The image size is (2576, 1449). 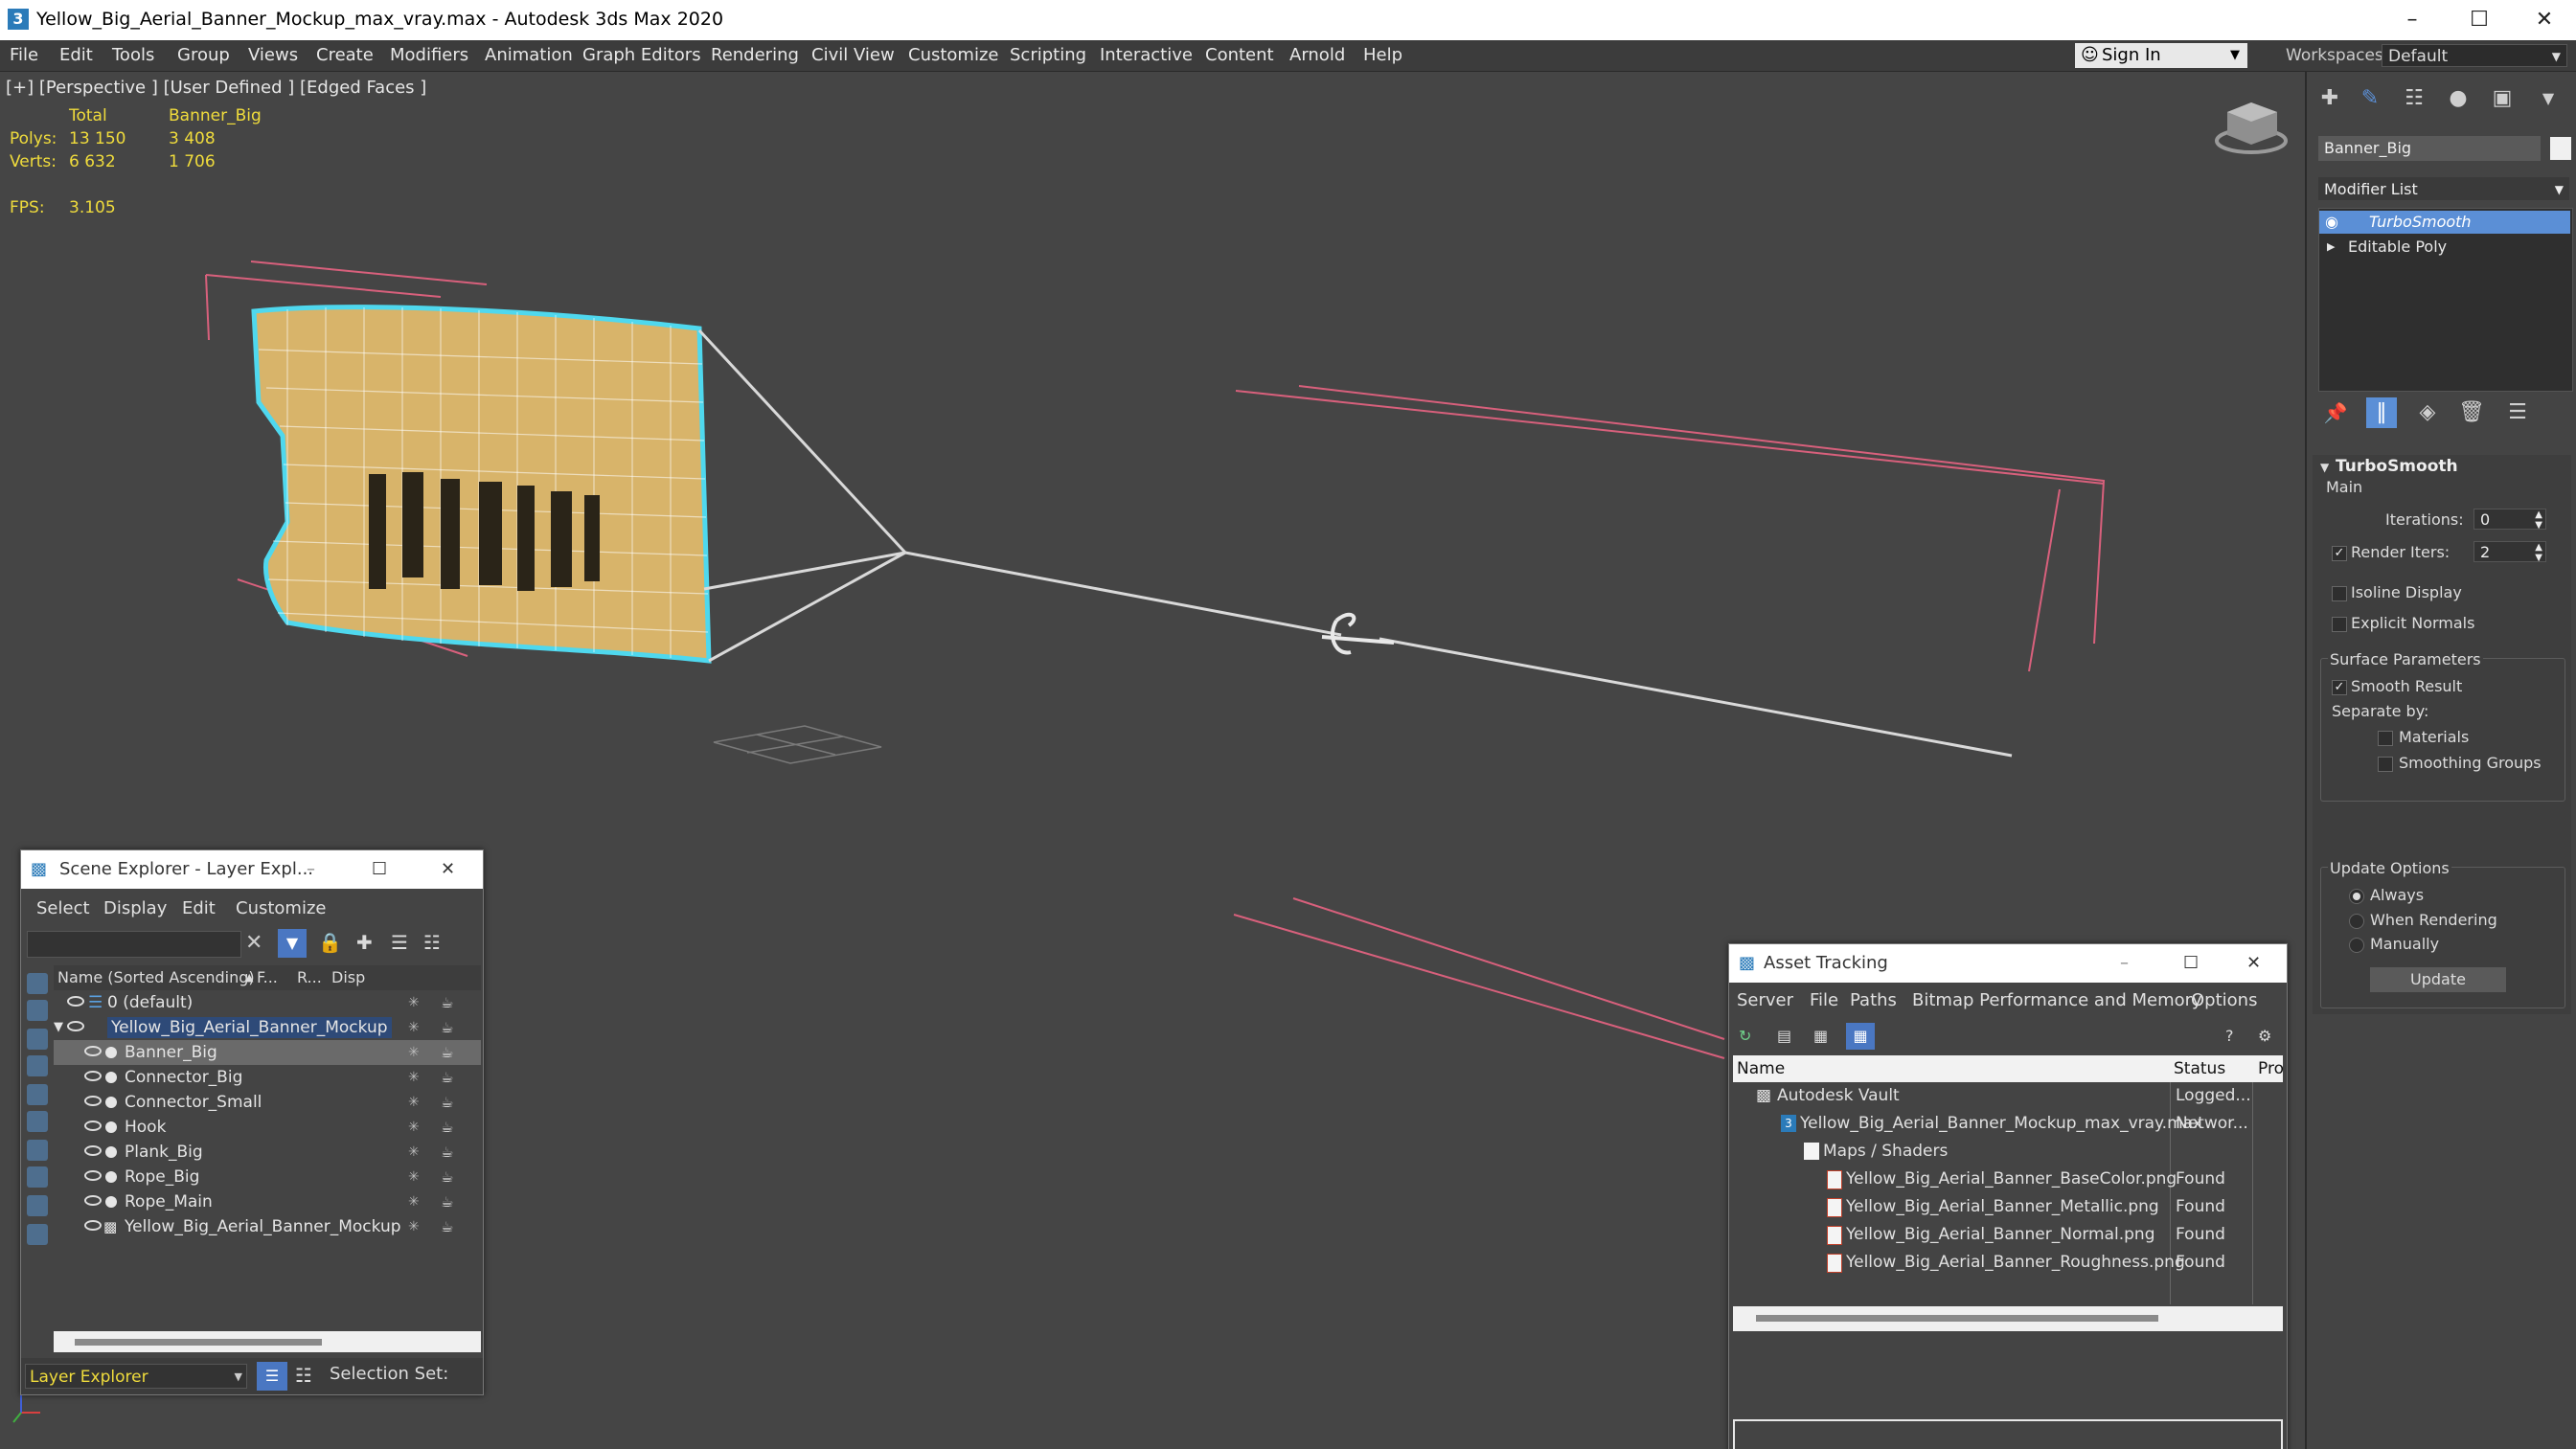 I want to click on modifier-list-dropdown: Modifier List ▼, so click(x=2443, y=188).